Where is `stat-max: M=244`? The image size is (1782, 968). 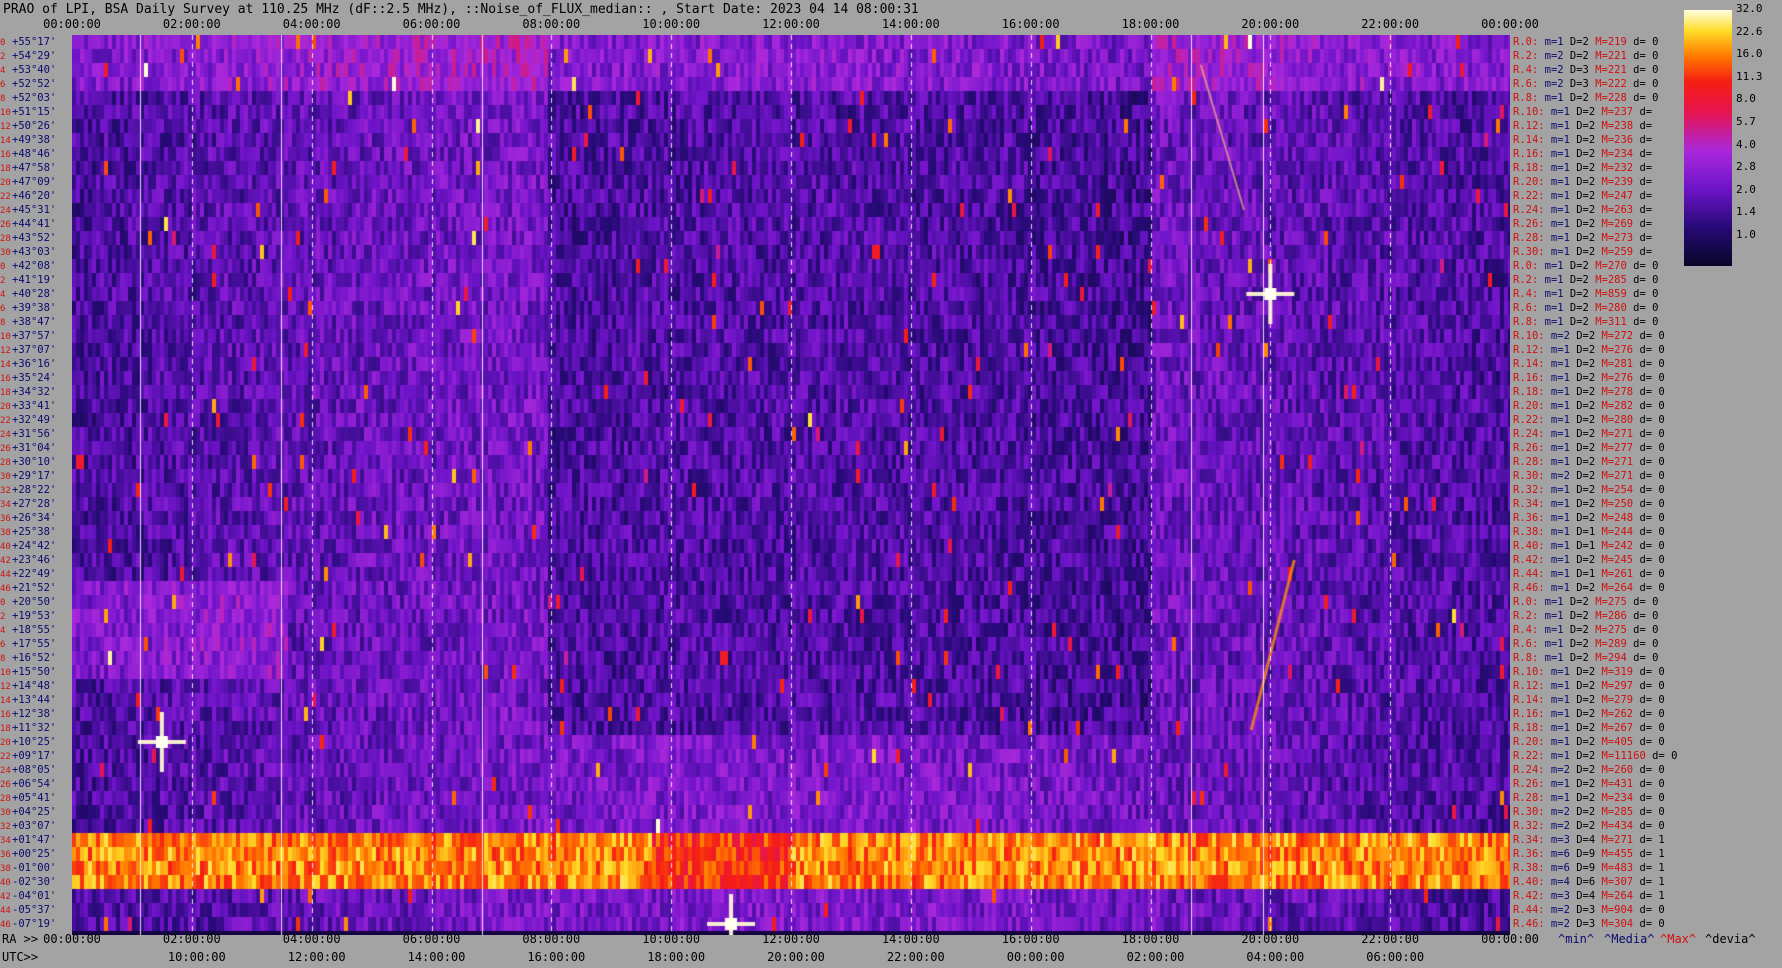
stat-max: M=244 is located at coordinates (1614, 532).